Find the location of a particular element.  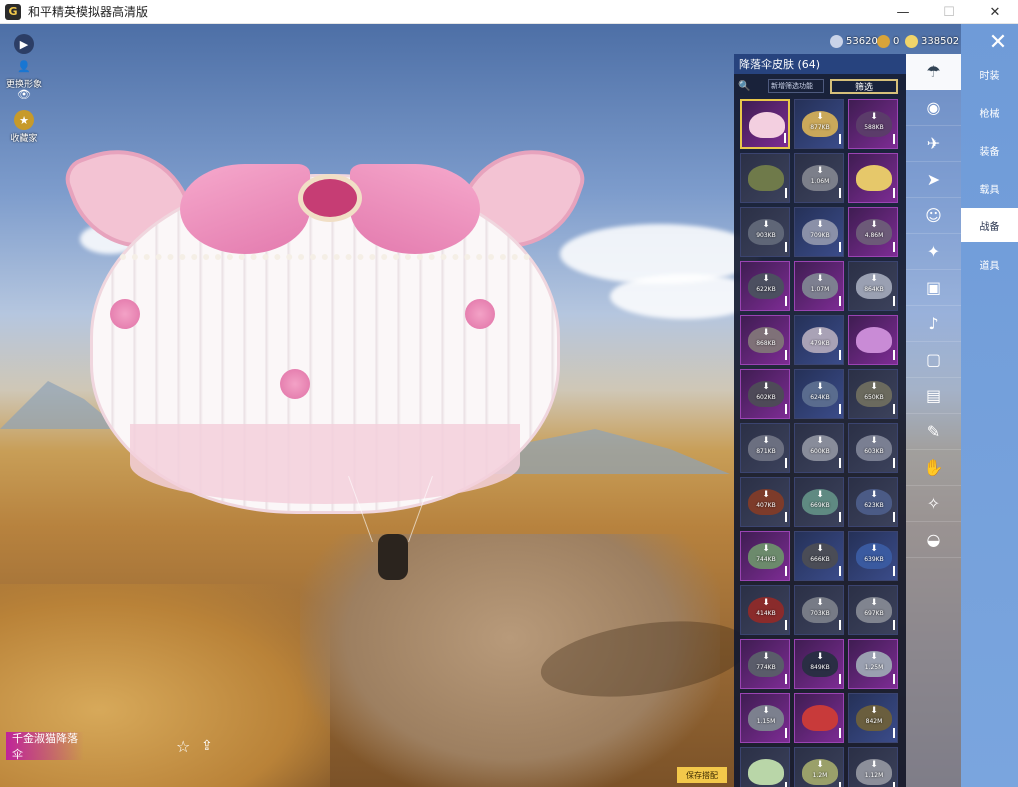

search-icon: 🔍 is located at coordinates (747, 86).